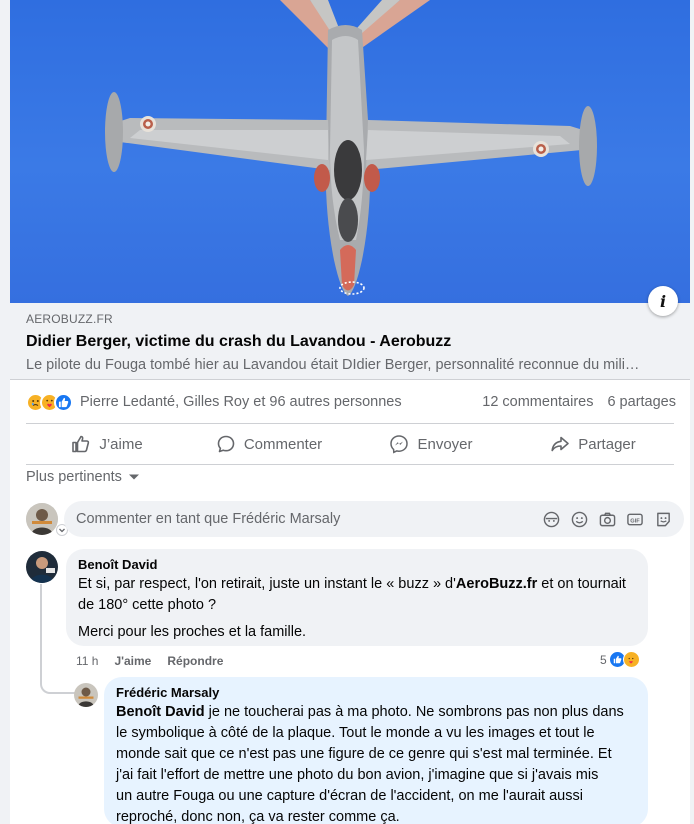 Image resolution: width=694 pixels, height=824 pixels. Describe the element at coordinates (42, 567) in the screenshot. I see `commenter-avatar` at that location.